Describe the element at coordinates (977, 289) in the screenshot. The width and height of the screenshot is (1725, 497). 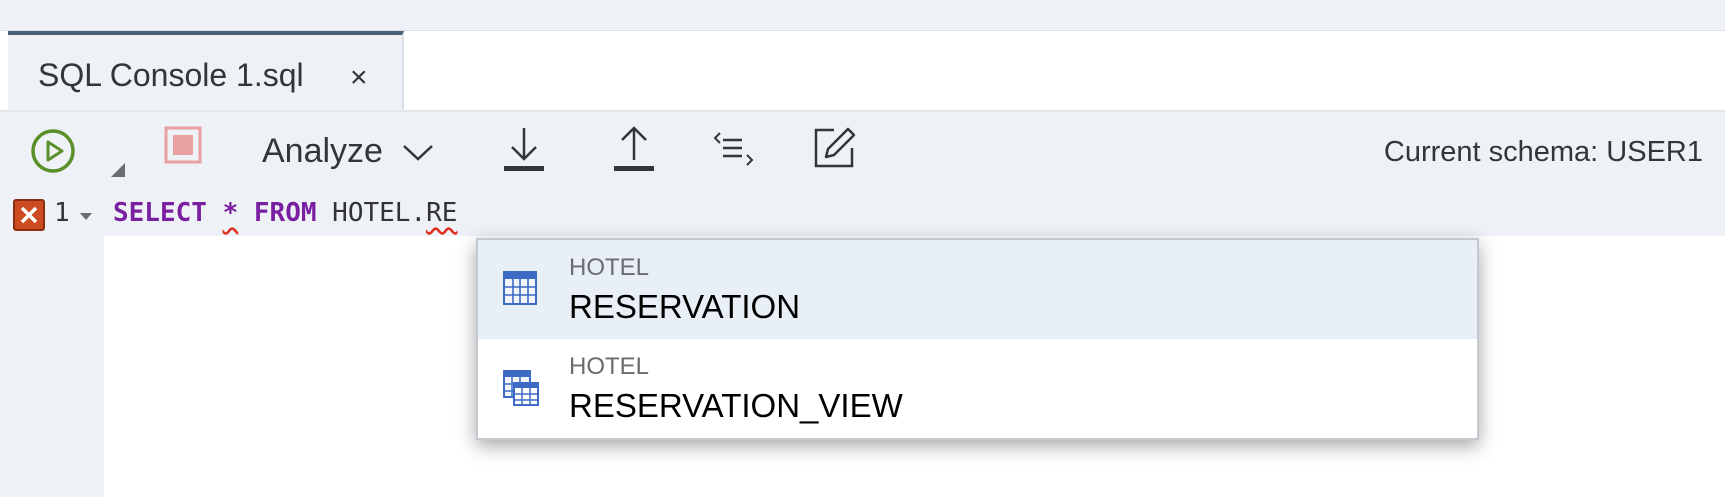
I see `autocomplete-item-reservation: HOTEL RESERVATION` at that location.